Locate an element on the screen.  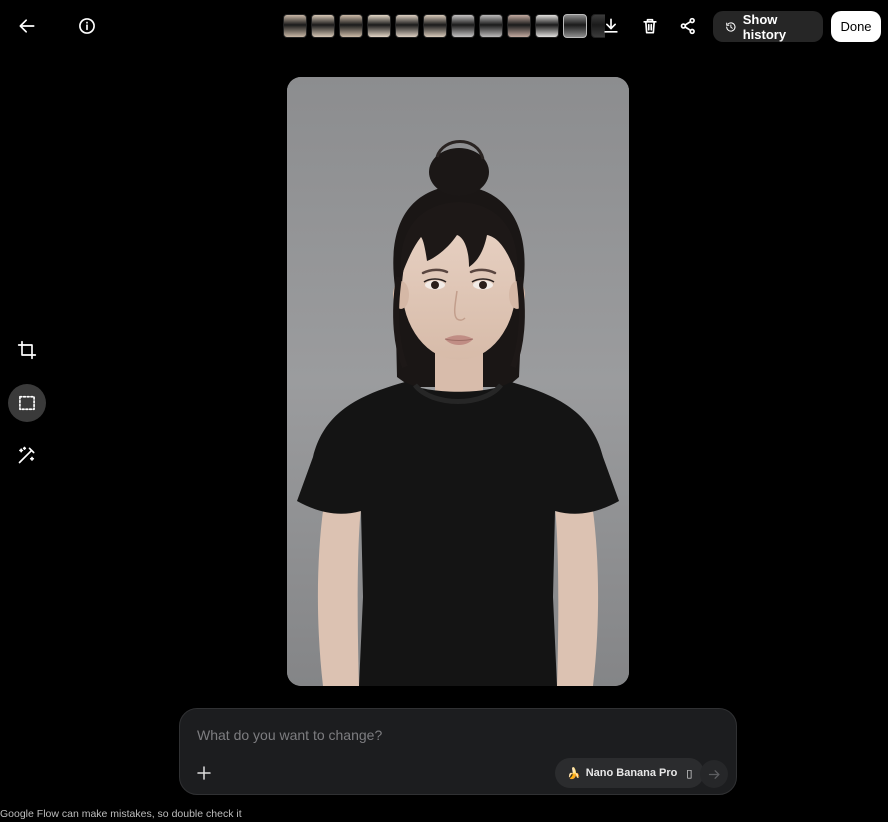
share-button is located at coordinates (688, 26).